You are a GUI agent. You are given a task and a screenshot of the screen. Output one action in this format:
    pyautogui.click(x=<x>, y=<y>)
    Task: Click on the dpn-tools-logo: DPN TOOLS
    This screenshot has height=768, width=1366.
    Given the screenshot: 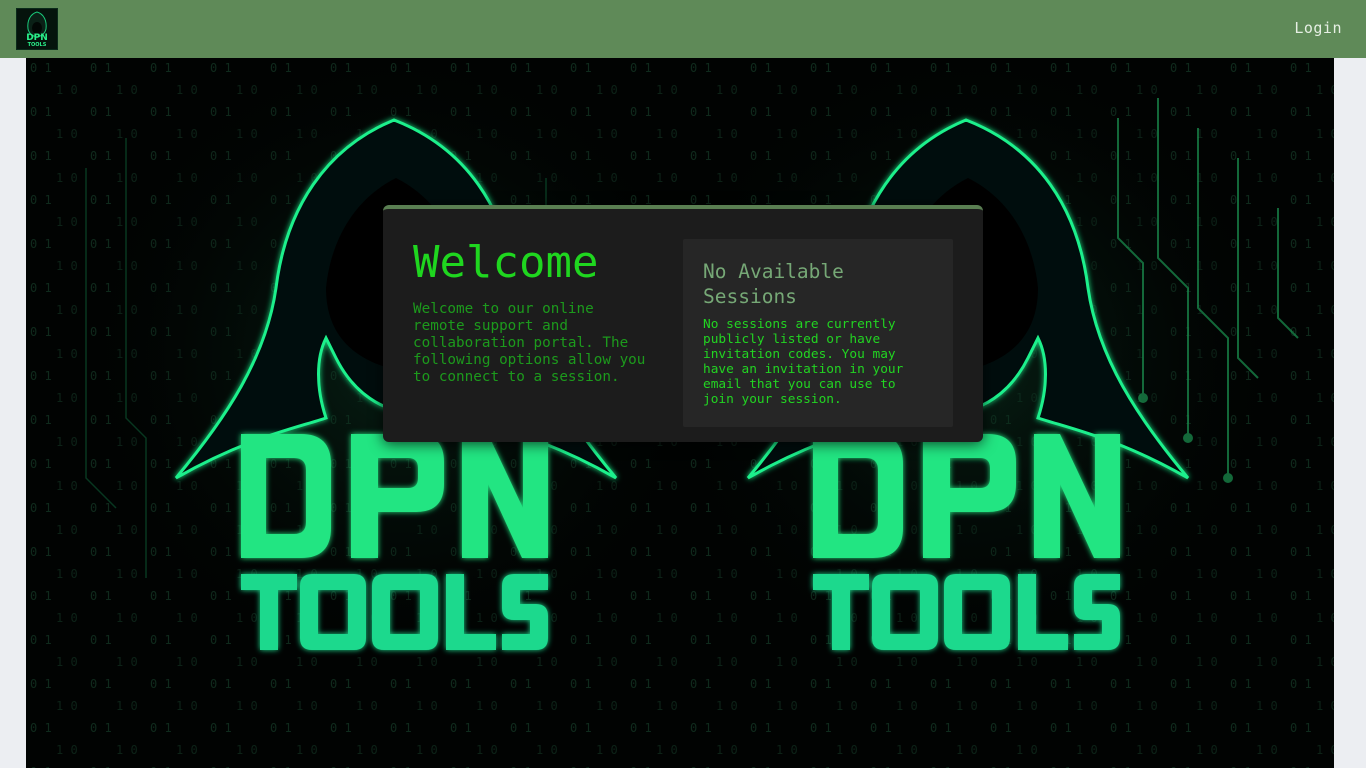 What is the action you would take?
    pyautogui.click(x=37, y=29)
    